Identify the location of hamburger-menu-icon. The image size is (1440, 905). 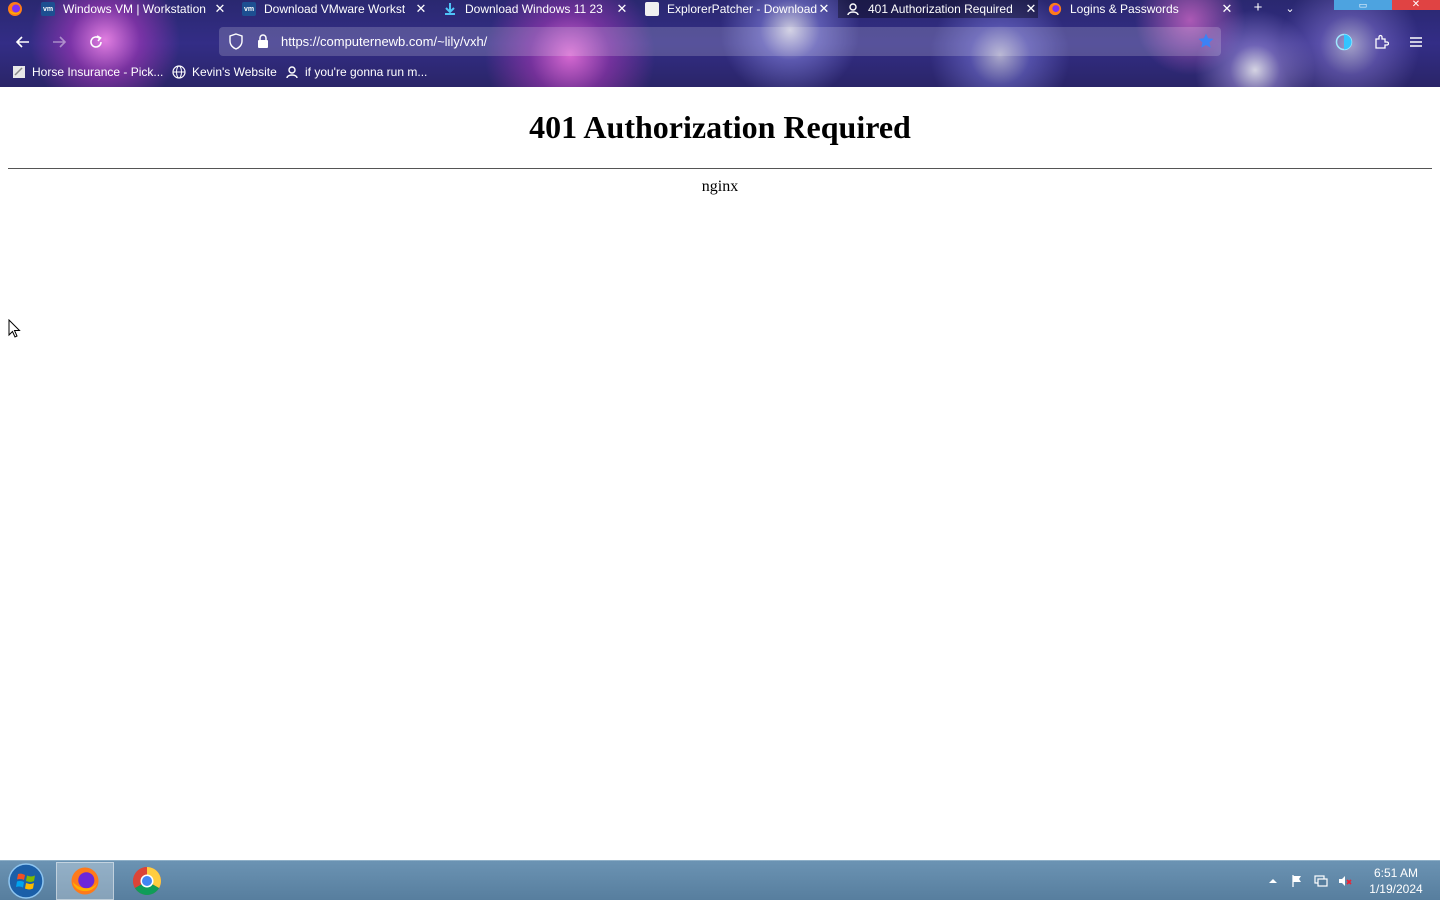
(1416, 42).